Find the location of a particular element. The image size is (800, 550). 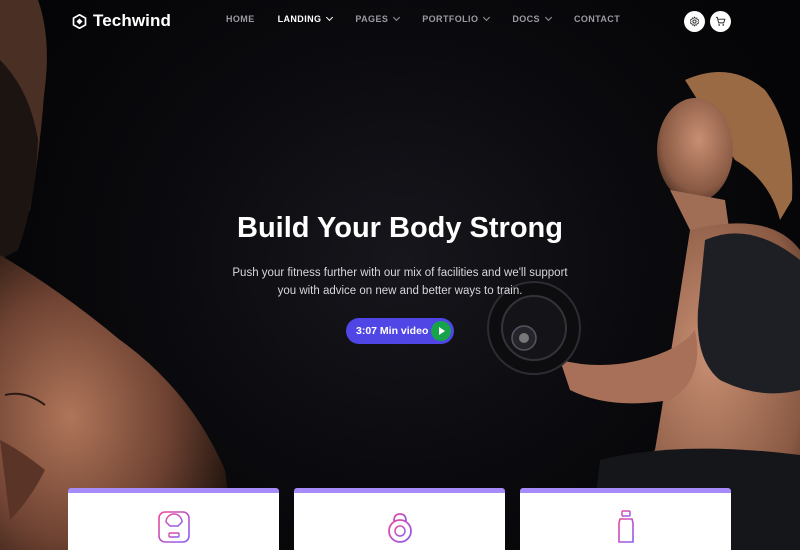

nav-item-home: HOME is located at coordinates (240, 19).